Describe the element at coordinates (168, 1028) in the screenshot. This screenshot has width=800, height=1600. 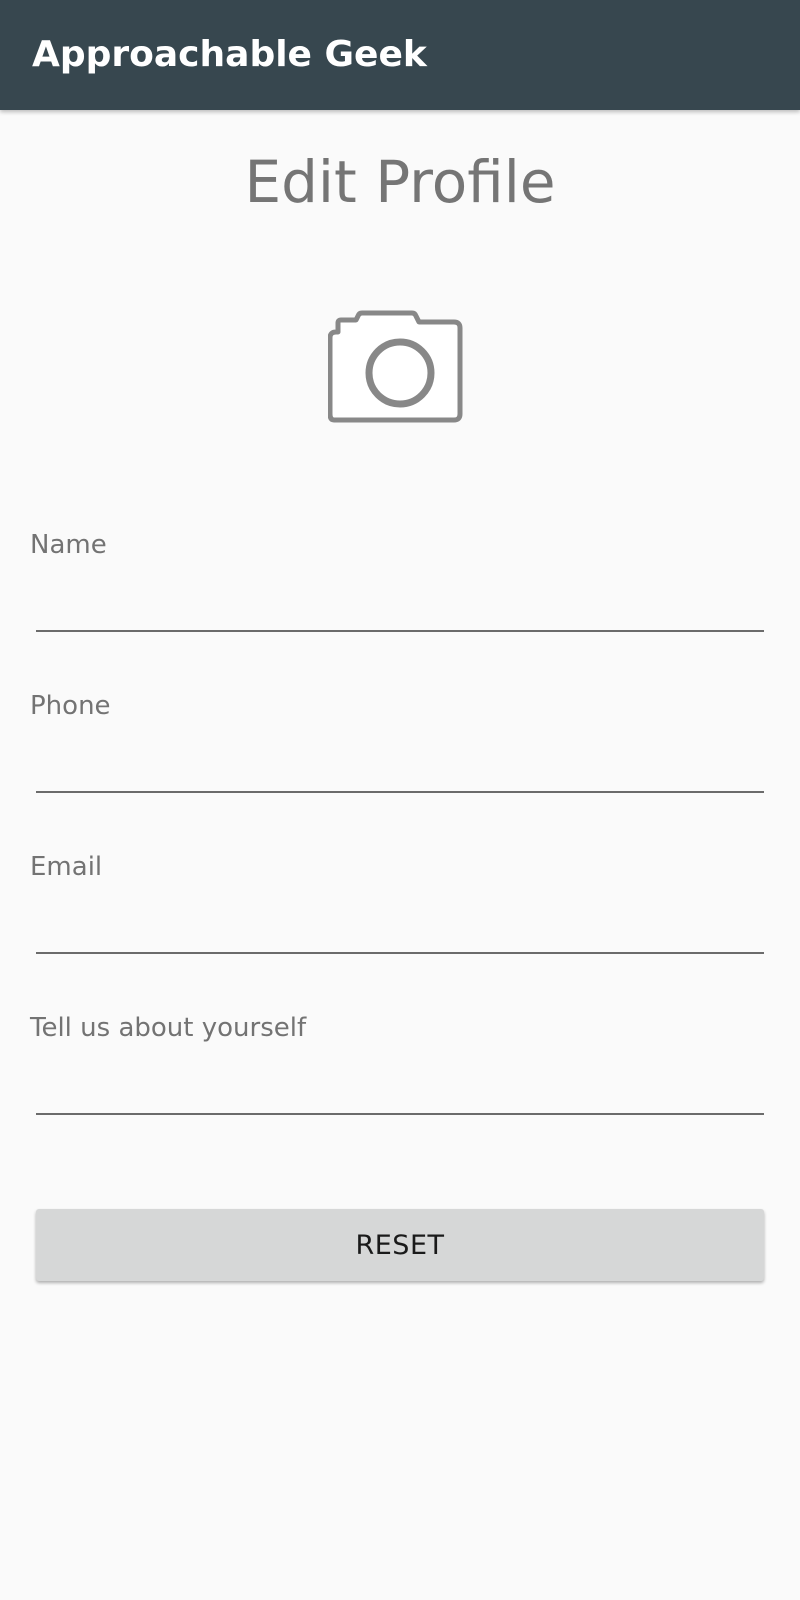
I see `about-label: Tell us about yourself` at that location.